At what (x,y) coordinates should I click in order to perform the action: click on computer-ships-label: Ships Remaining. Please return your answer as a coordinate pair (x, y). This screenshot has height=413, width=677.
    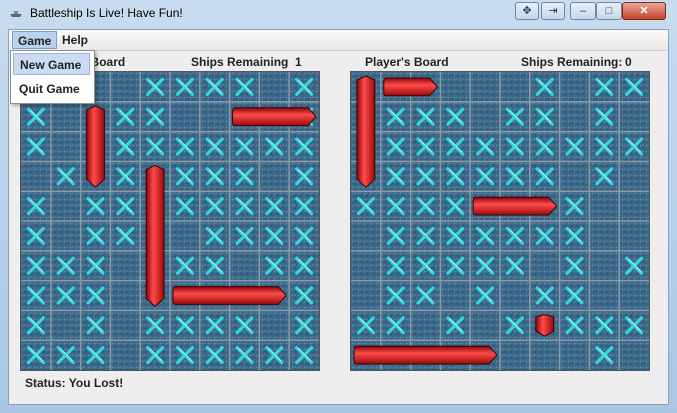
    Looking at the image, I should click on (240, 62).